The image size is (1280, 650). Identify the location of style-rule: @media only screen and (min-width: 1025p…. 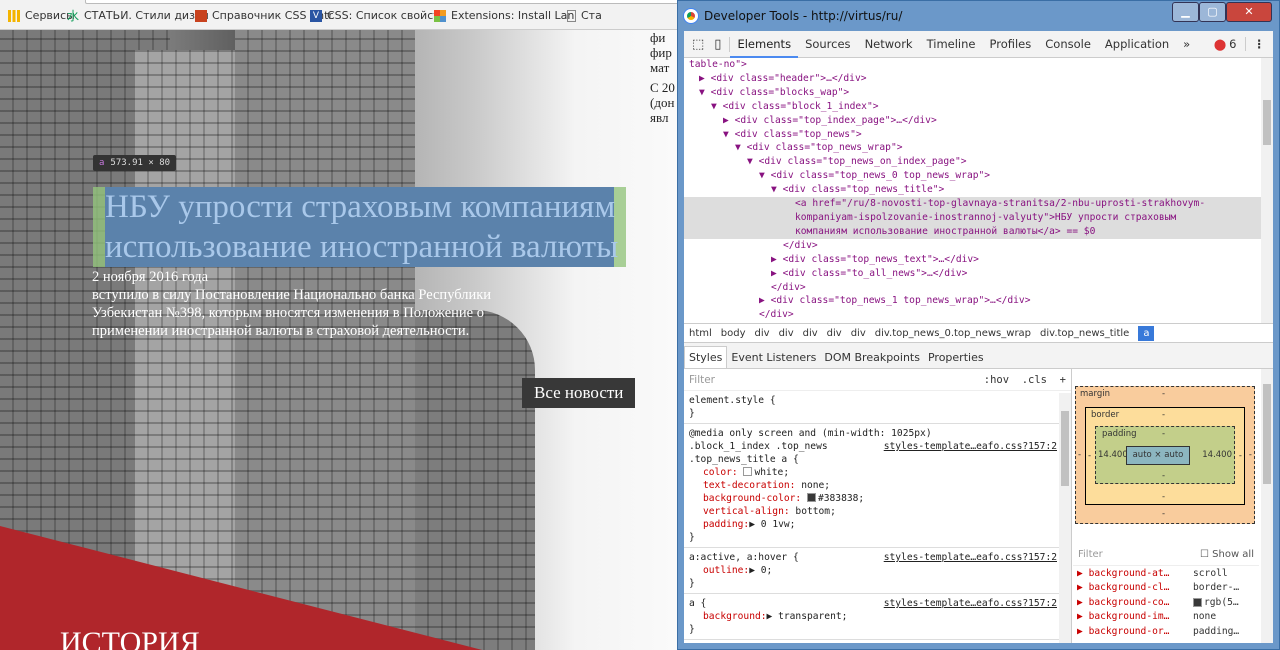
(877, 486).